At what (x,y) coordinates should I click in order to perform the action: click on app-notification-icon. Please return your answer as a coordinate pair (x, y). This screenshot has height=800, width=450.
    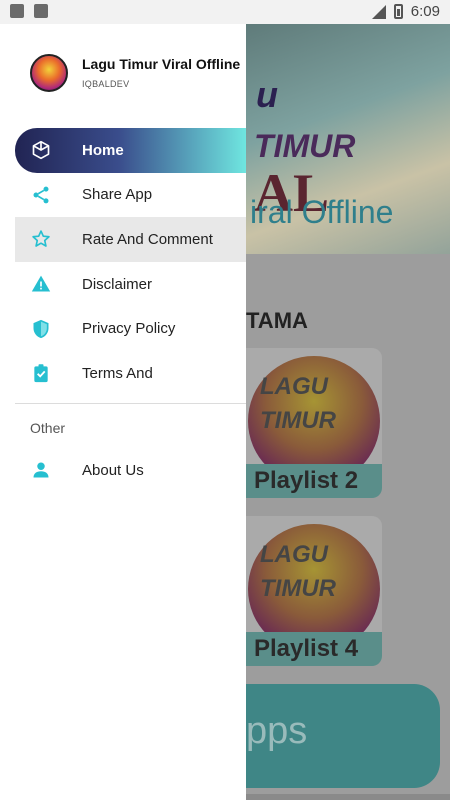
    Looking at the image, I should click on (41, 11).